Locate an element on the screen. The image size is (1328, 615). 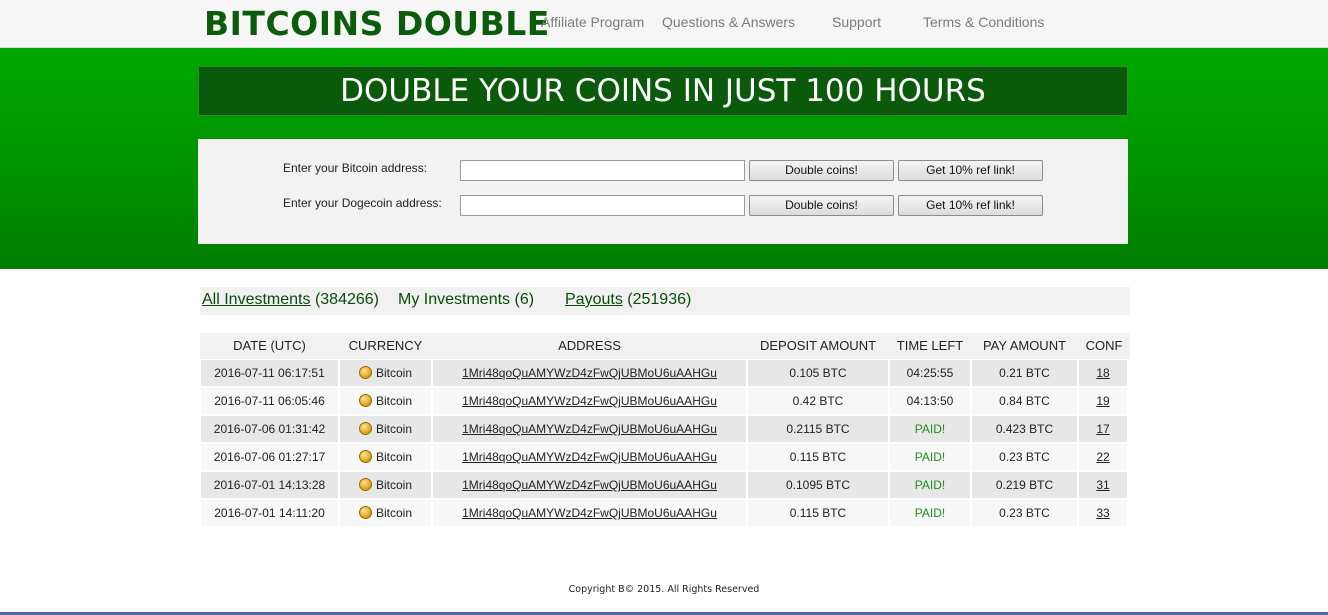
tab-payouts: Payouts (251936) is located at coordinates (628, 300).